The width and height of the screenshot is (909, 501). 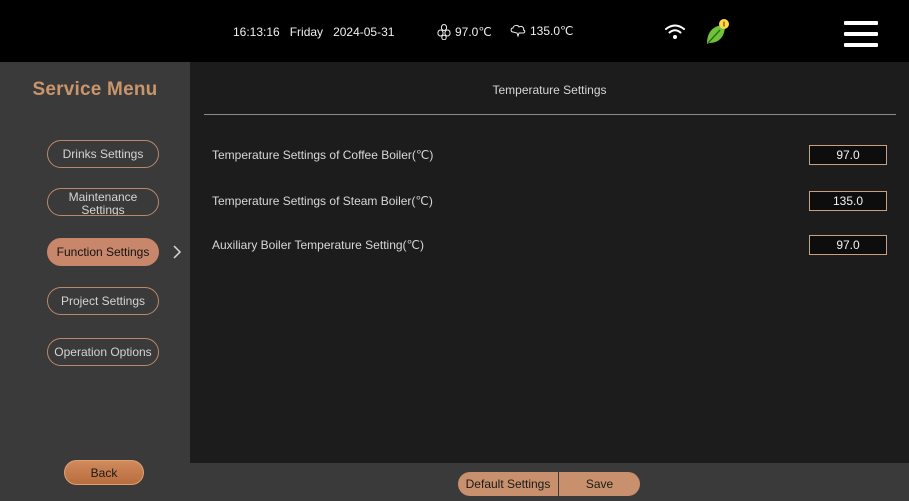 I want to click on coffee-boiler-temp-input, so click(x=848, y=155).